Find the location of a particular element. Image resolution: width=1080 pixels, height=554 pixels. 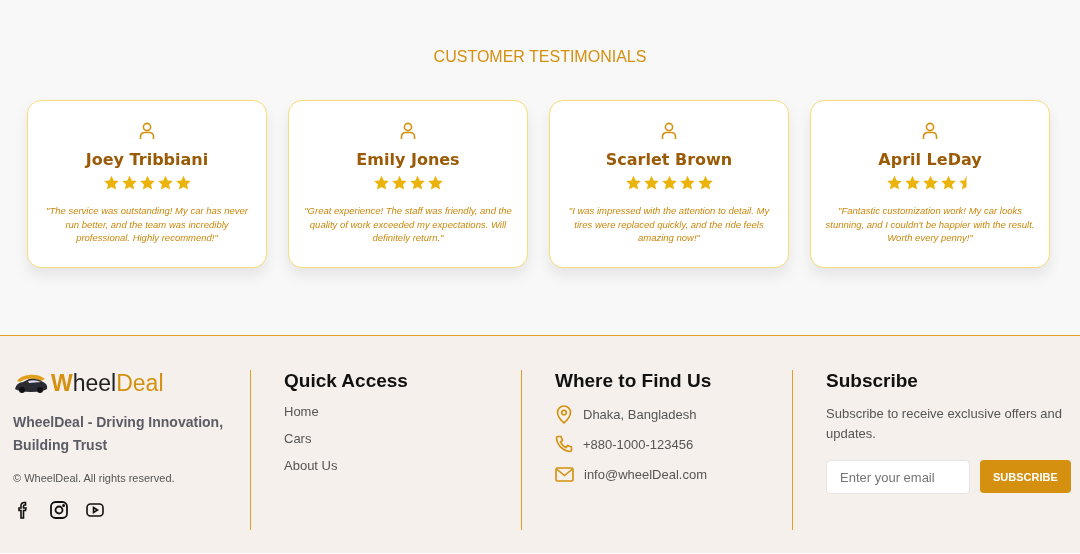

footer-link: Home is located at coordinates (301, 411).